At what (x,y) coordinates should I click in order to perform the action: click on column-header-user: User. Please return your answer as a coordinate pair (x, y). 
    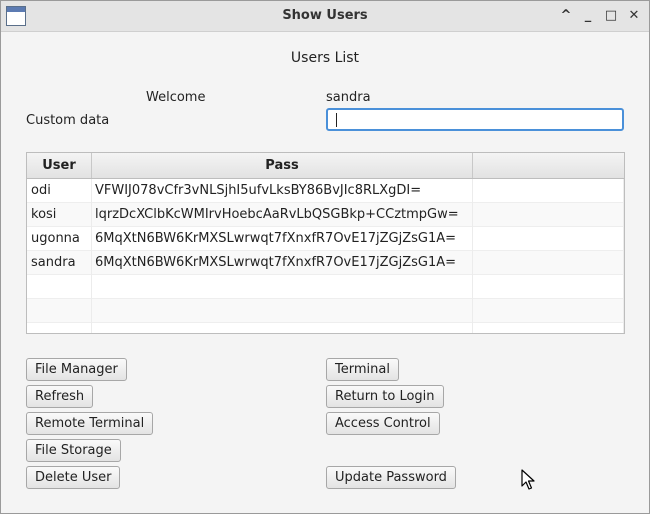
    Looking at the image, I should click on (59, 165).